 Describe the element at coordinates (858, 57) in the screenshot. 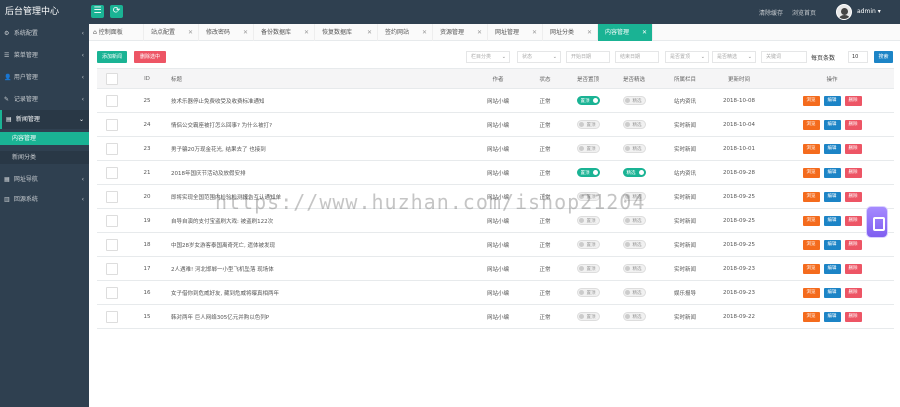

I see `per-page-input: 10` at that location.